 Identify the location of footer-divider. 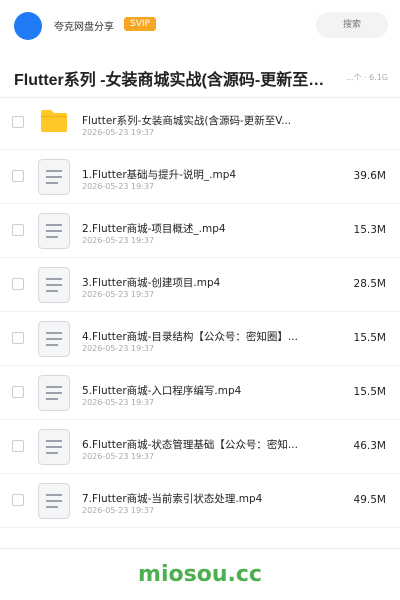
(200, 548).